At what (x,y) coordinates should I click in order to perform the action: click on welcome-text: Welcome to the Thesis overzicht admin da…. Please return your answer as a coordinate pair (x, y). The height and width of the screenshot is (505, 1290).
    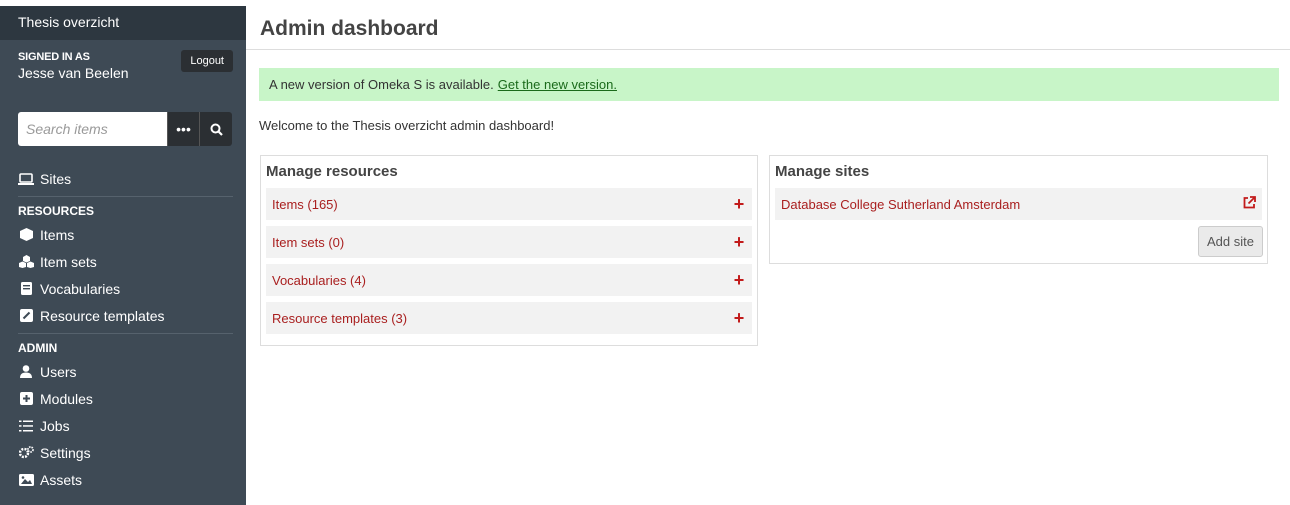
    Looking at the image, I should click on (407, 125).